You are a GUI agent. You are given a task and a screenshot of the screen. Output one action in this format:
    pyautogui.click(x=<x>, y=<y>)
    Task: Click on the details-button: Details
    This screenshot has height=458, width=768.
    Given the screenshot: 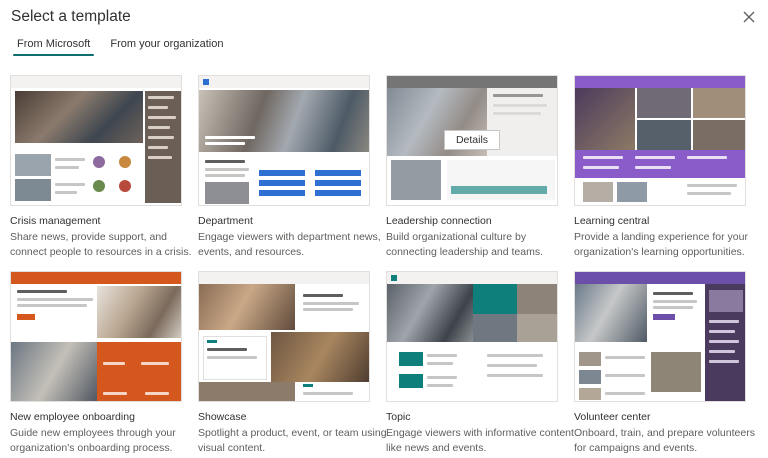 What is the action you would take?
    pyautogui.click(x=472, y=140)
    